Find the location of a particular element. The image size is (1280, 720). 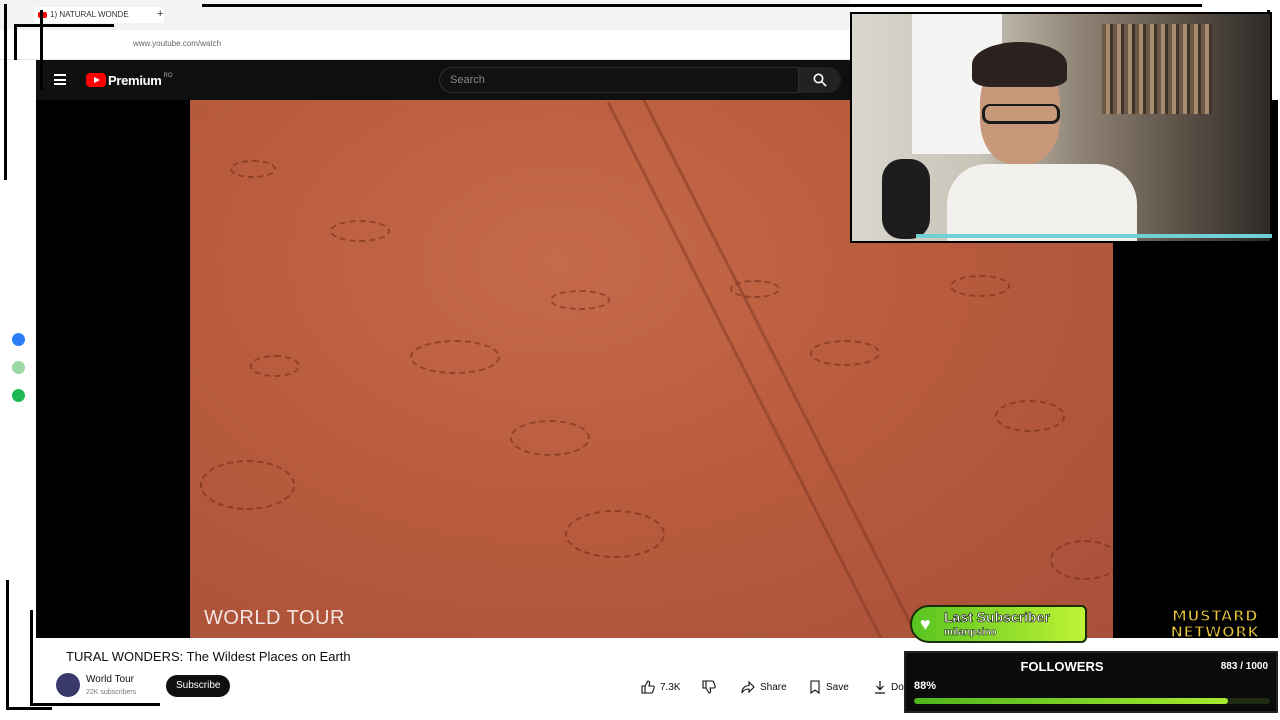

tab-title: 1) NATURAL WONDE is located at coordinates (89, 14).